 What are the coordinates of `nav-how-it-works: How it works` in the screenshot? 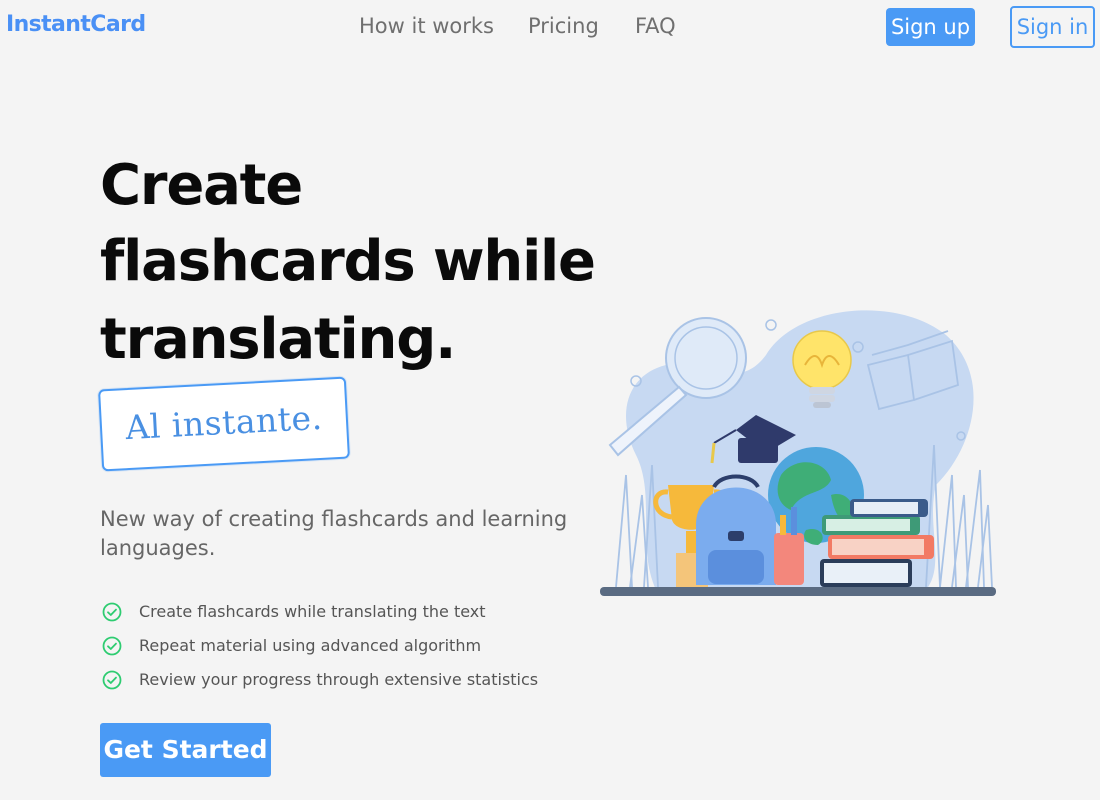 It's located at (426, 26).